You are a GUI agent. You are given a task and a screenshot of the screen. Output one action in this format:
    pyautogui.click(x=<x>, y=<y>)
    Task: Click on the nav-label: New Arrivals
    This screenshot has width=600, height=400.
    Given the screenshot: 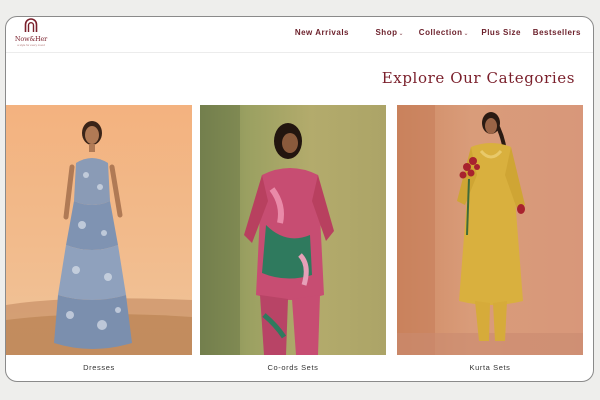 What is the action you would take?
    pyautogui.click(x=321, y=32)
    